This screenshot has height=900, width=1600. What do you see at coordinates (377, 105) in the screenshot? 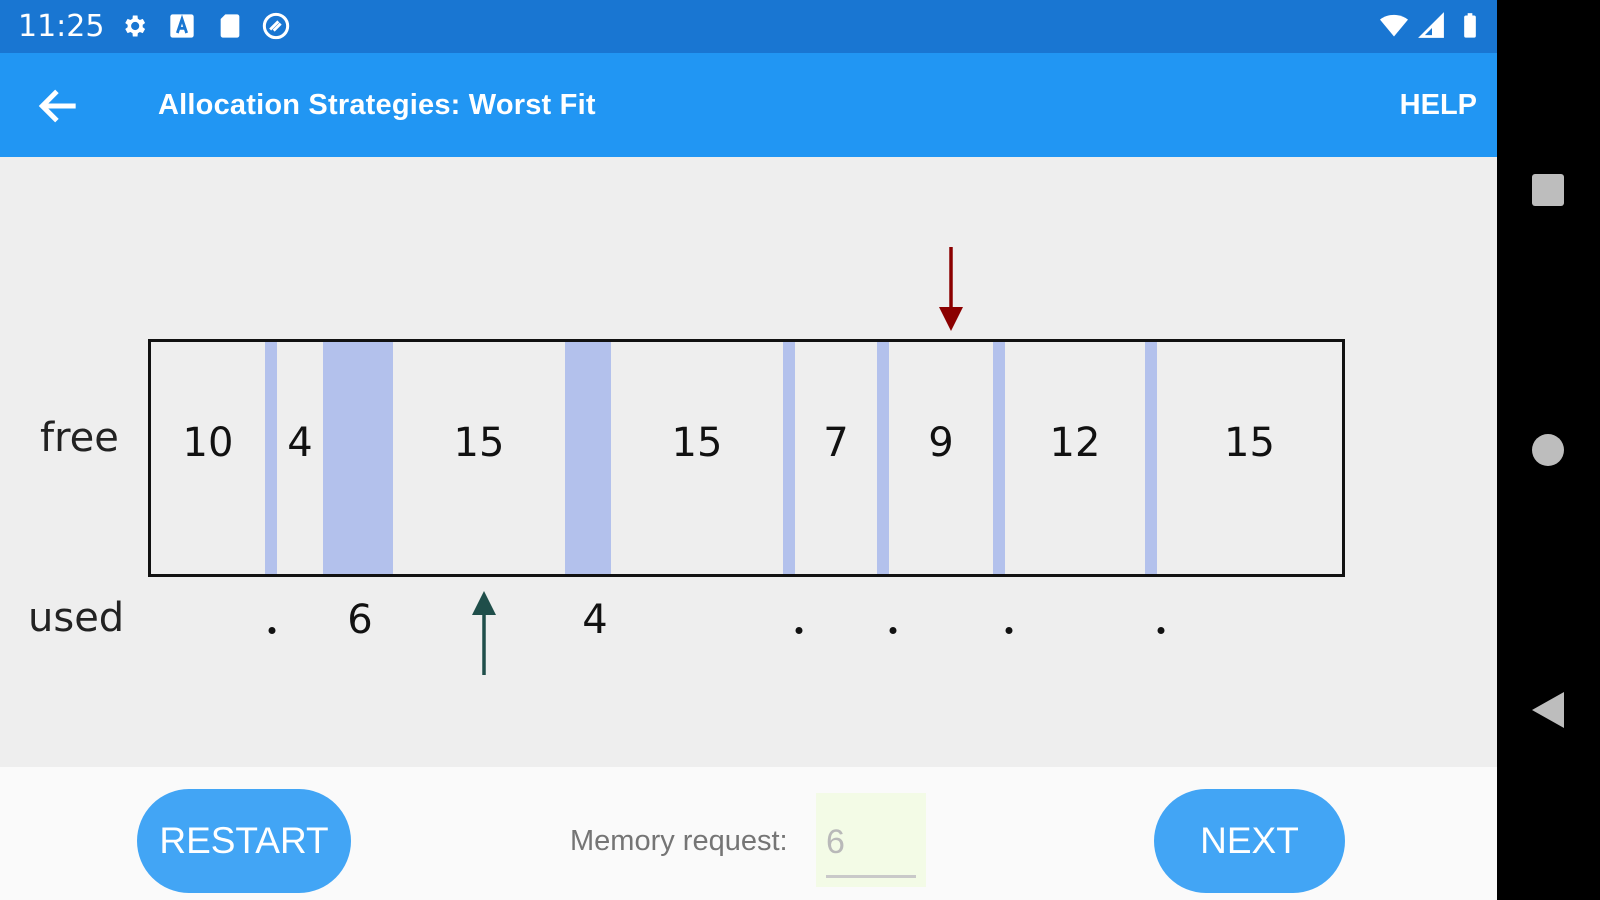
I see `page-title: Allocation Strategies: Worst Fit` at bounding box center [377, 105].